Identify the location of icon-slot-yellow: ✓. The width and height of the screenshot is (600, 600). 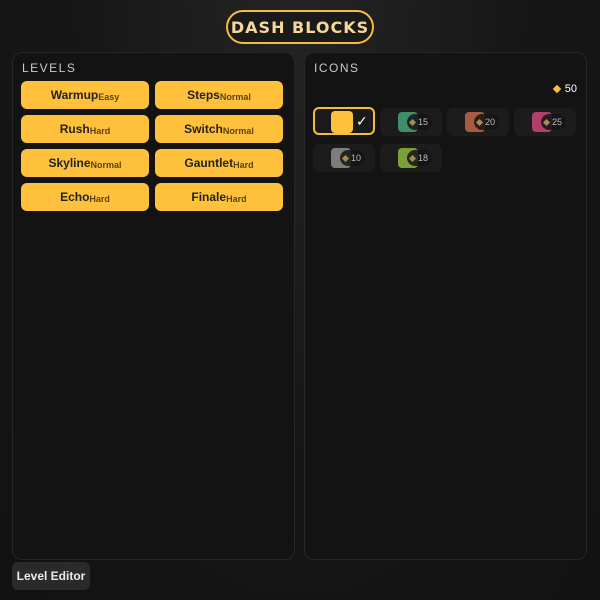
(344, 121).